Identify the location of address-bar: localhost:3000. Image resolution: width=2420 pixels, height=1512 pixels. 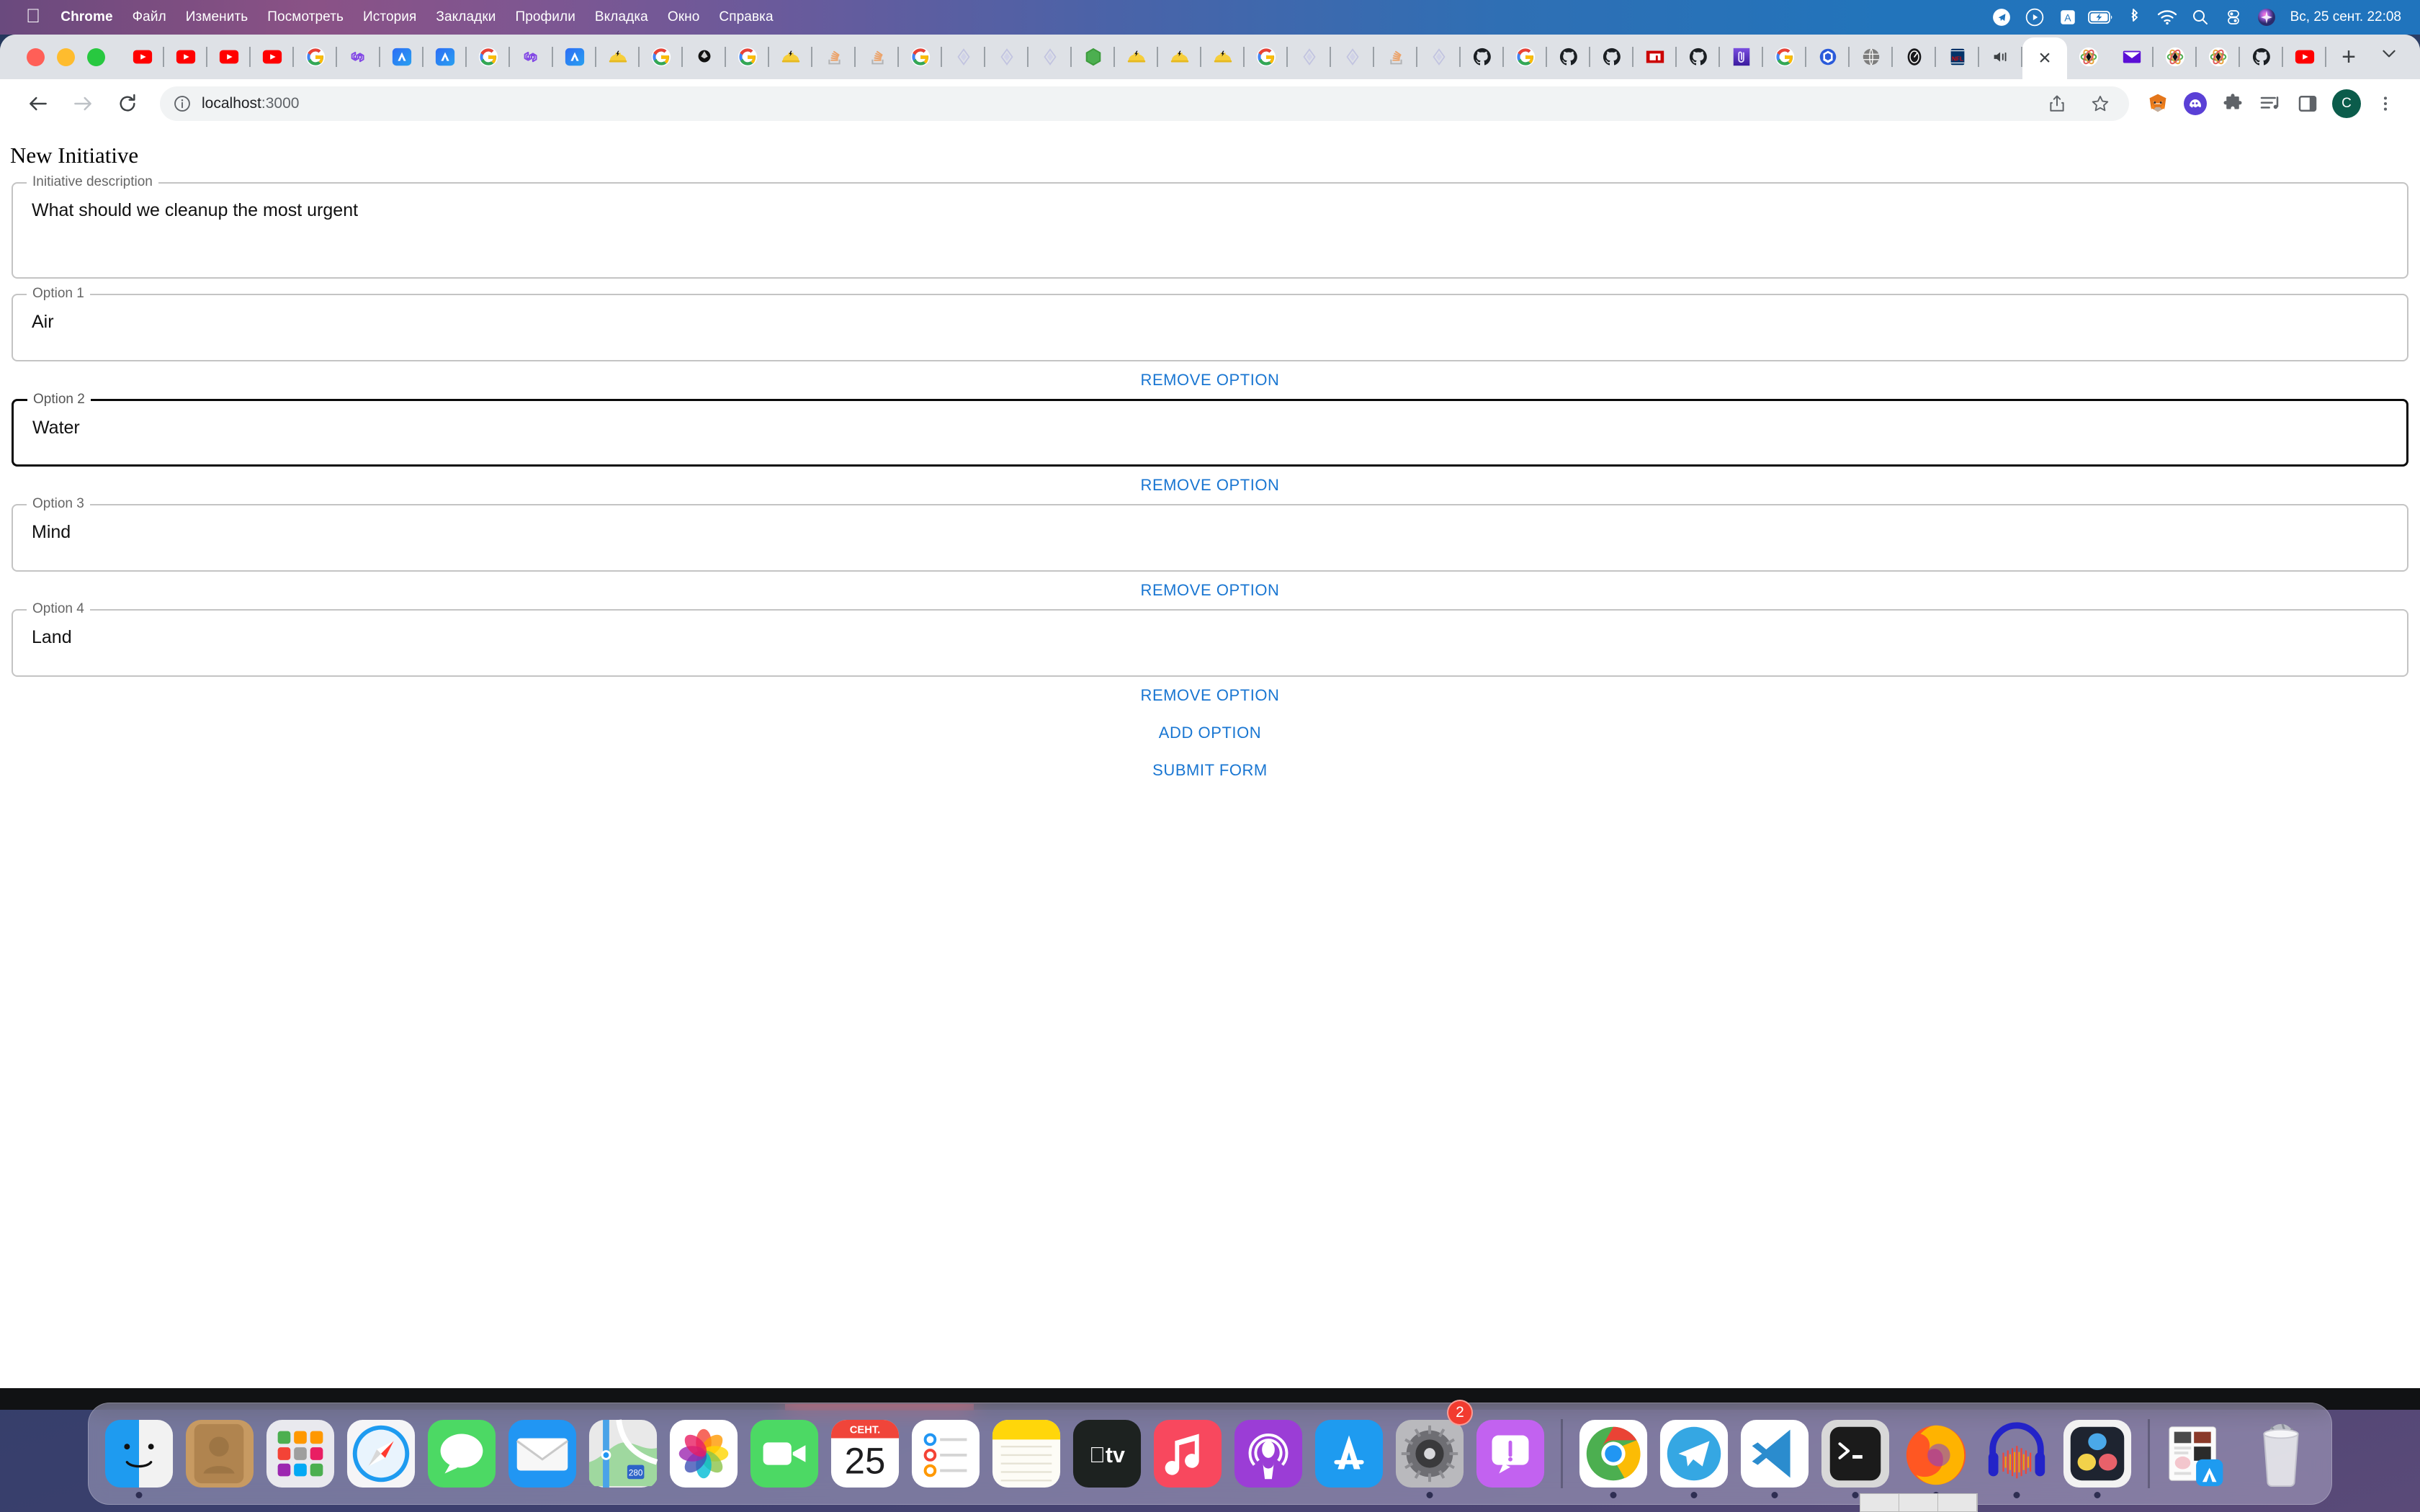
(1144, 103).